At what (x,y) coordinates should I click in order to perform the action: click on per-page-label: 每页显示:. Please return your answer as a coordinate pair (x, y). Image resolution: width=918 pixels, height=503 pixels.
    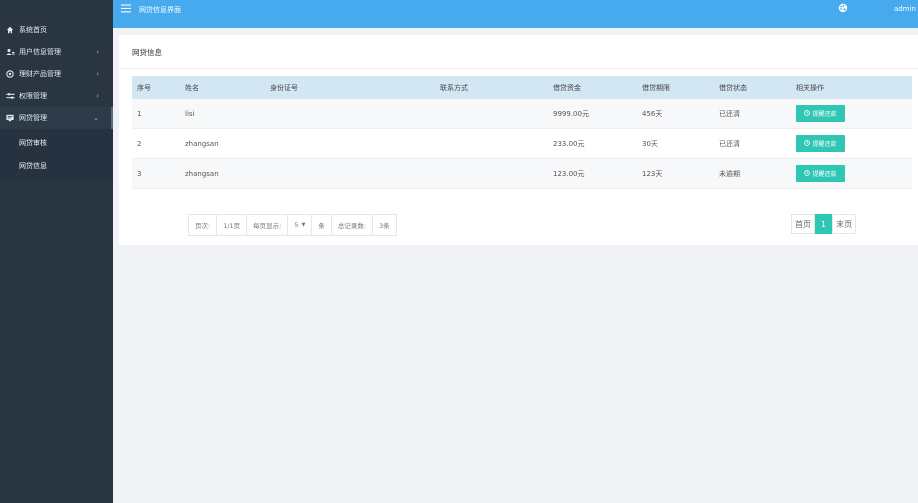
    Looking at the image, I should click on (268, 225).